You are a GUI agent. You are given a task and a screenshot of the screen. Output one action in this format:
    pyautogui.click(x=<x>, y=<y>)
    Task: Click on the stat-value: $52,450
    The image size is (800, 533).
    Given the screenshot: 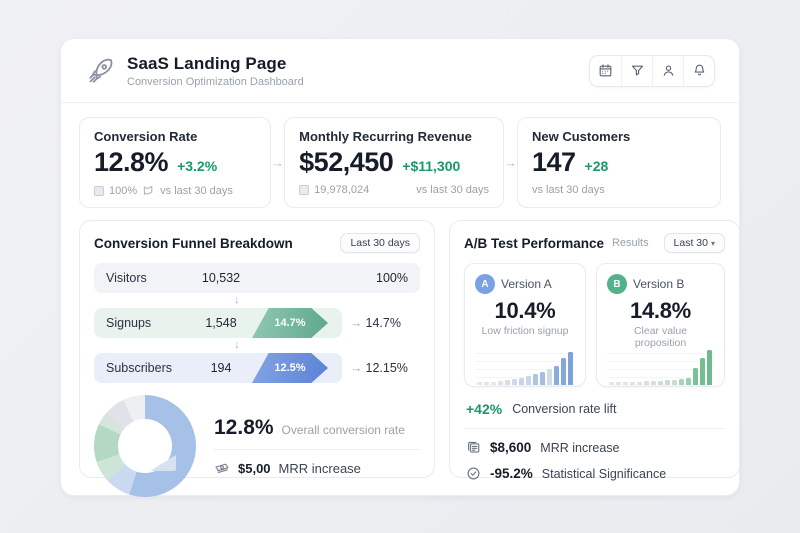 What is the action you would take?
    pyautogui.click(x=346, y=162)
    